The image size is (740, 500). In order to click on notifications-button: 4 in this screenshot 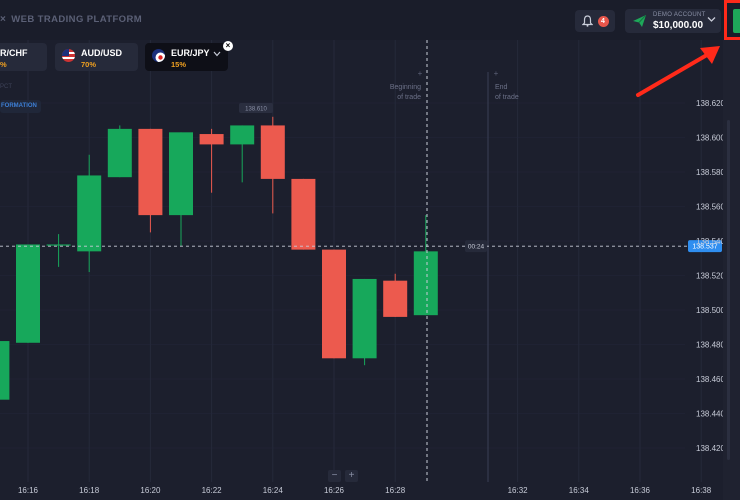, I will do `click(595, 21)`.